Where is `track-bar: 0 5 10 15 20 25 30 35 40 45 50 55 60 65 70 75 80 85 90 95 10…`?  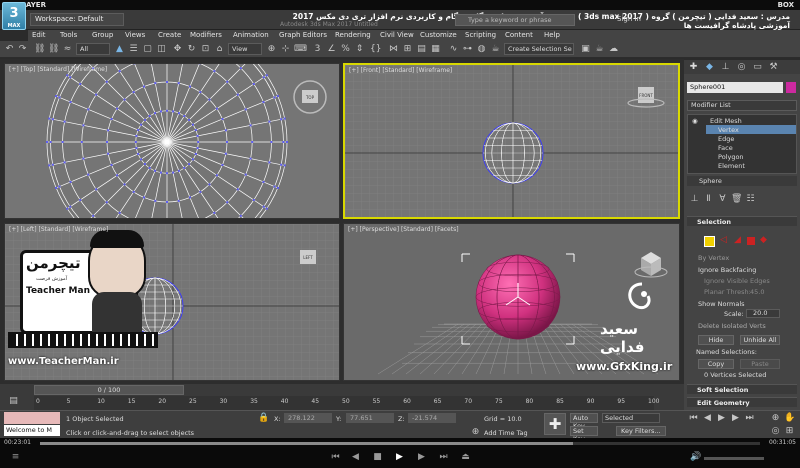
track-bar: 0 5 10 15 20 25 30 35 40 45 50 55 60 65 70 75 80 85 90 95 10… is located at coordinates (346, 403).